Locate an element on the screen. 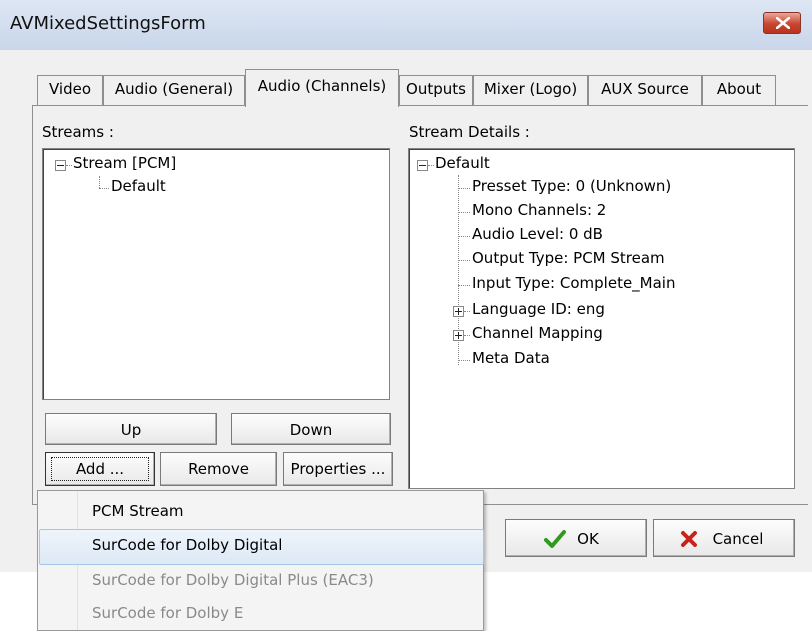 This screenshot has height=631, width=812. close-button is located at coordinates (782, 23).